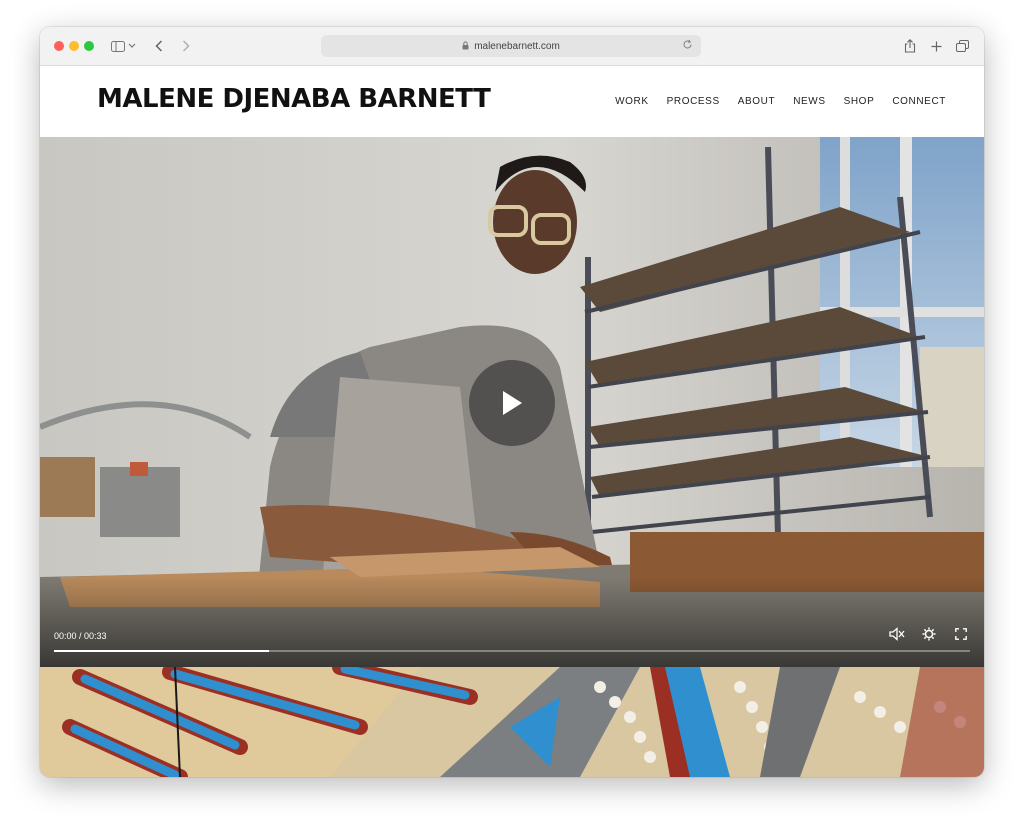 The width and height of the screenshot is (1024, 830). I want to click on close-window-button, so click(59, 46).